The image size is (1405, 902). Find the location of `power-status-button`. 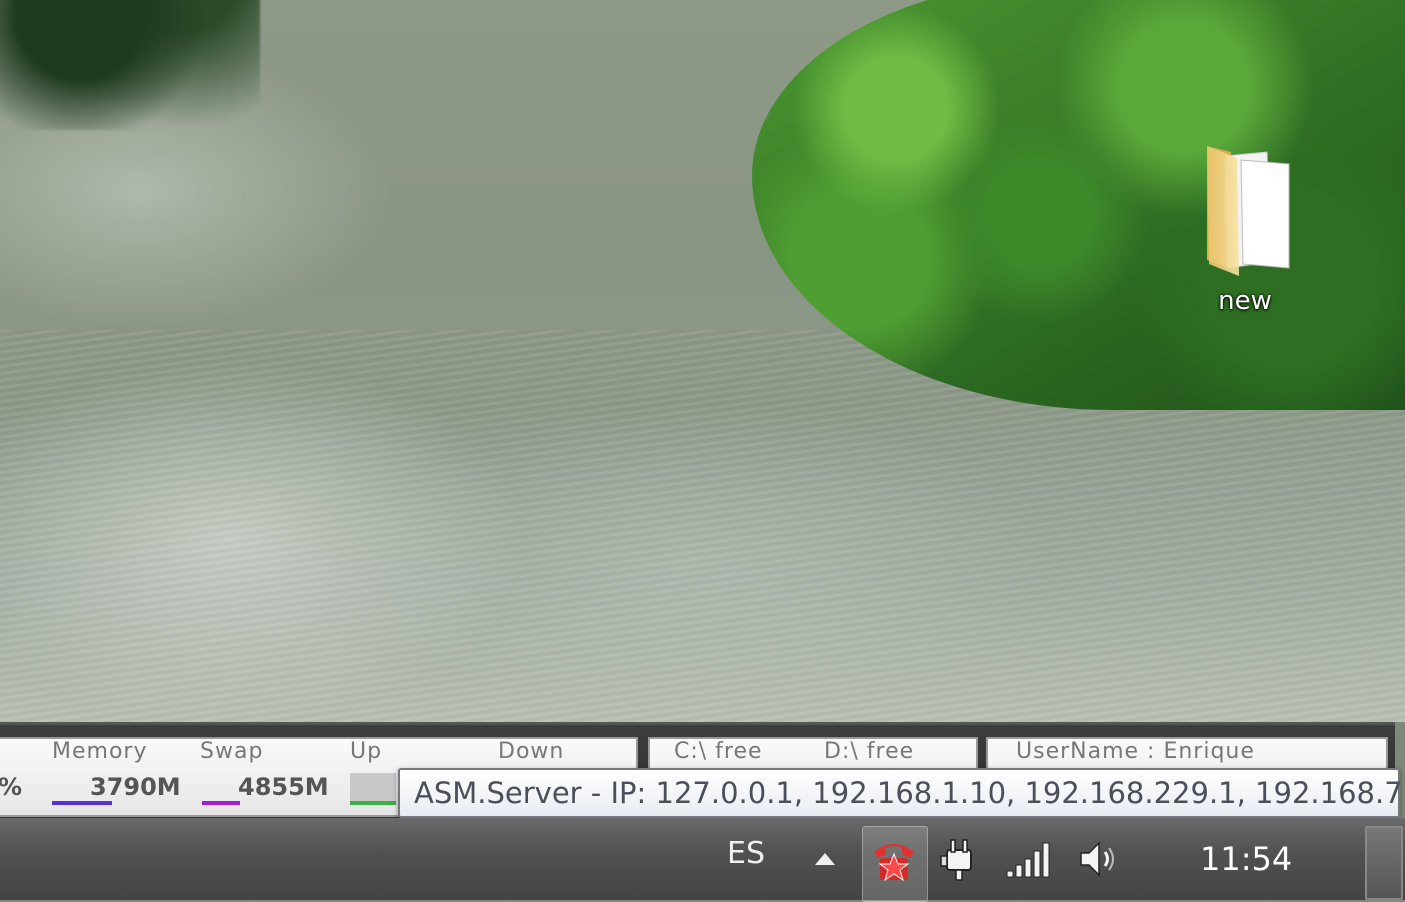

power-status-button is located at coordinates (959, 859).